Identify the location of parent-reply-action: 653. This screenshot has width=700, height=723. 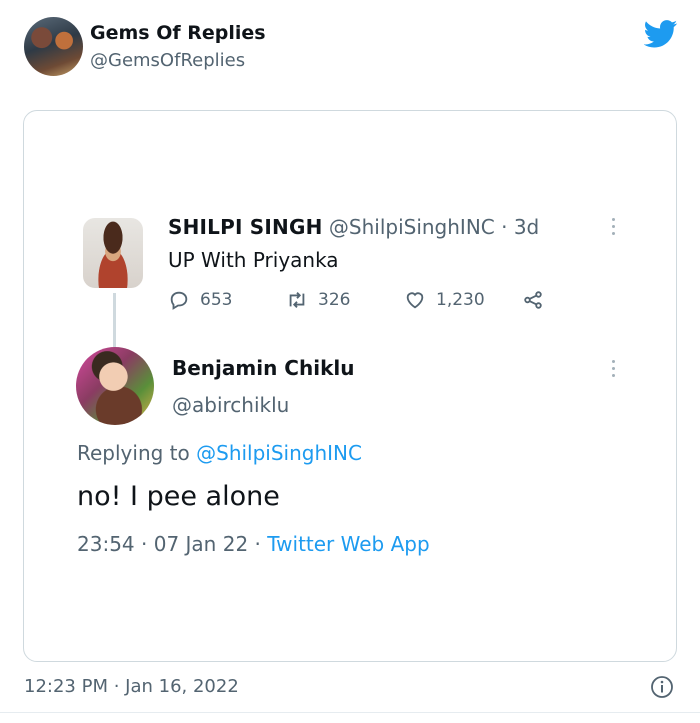
(200, 300).